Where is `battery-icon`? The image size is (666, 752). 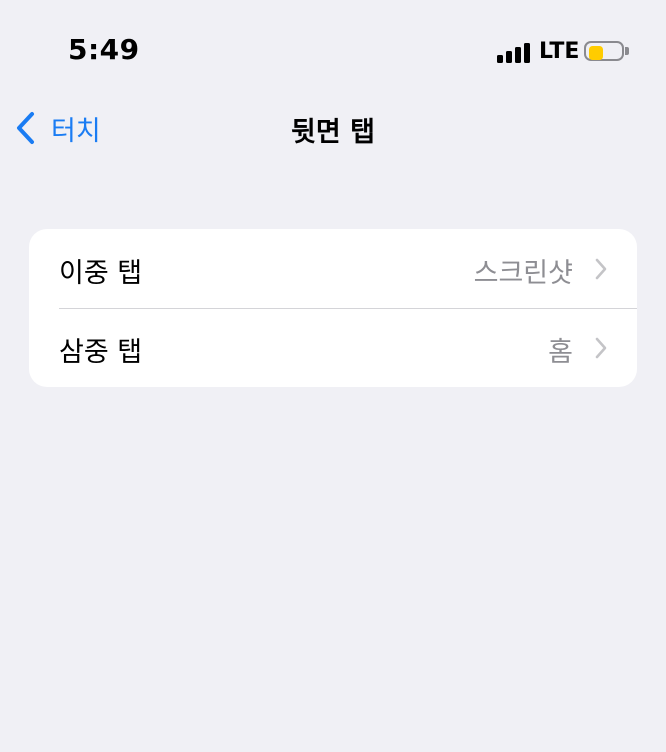 battery-icon is located at coordinates (607, 53).